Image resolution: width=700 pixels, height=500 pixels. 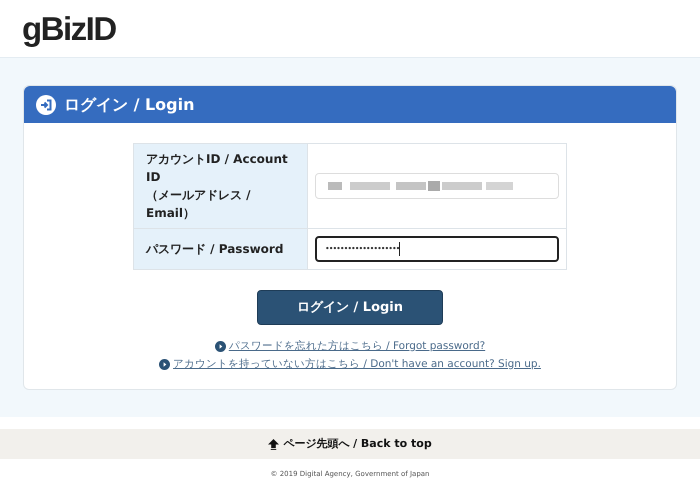 I want to click on panel-title: ログイン / Login, so click(x=129, y=105).